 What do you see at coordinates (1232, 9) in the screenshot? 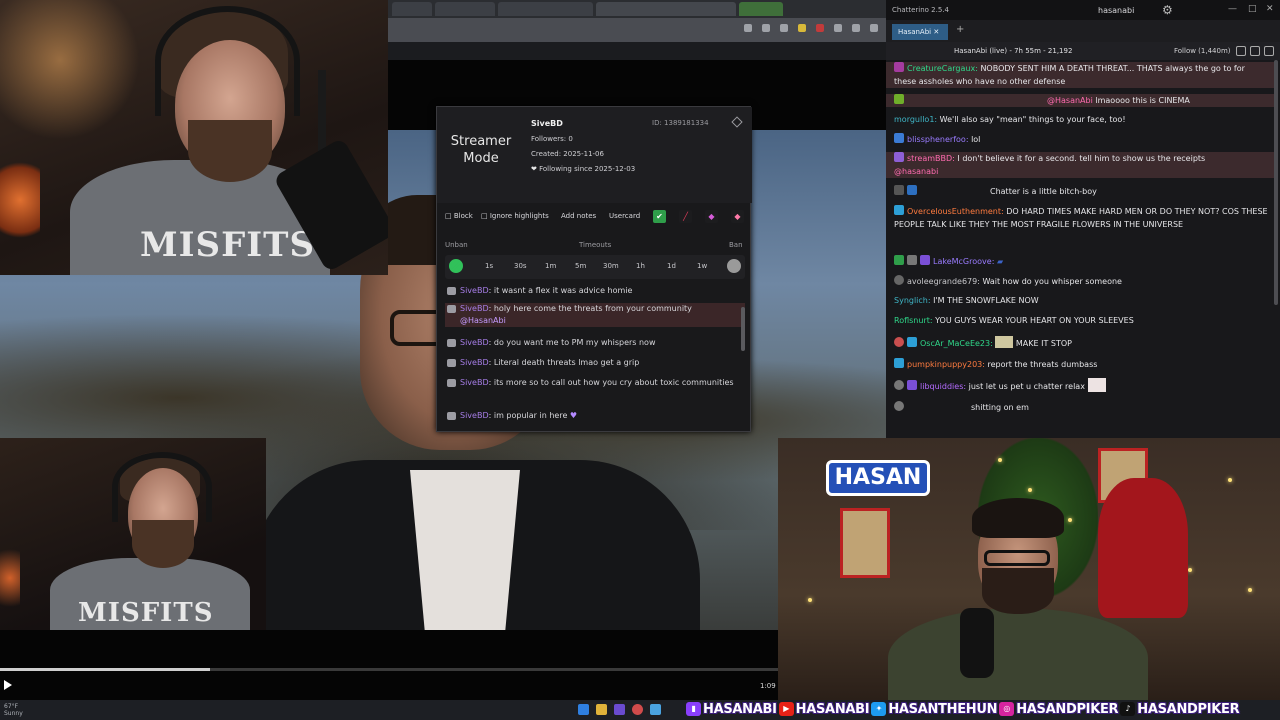
I see `minimize-icon: —` at bounding box center [1232, 9].